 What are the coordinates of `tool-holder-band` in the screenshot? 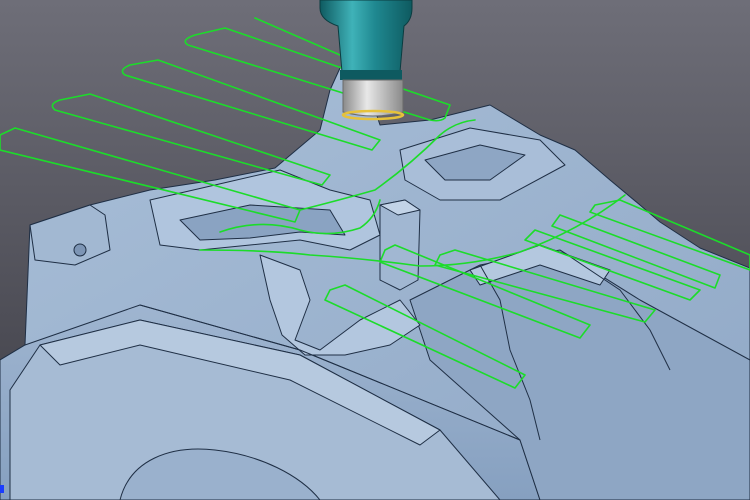 It's located at (371, 75).